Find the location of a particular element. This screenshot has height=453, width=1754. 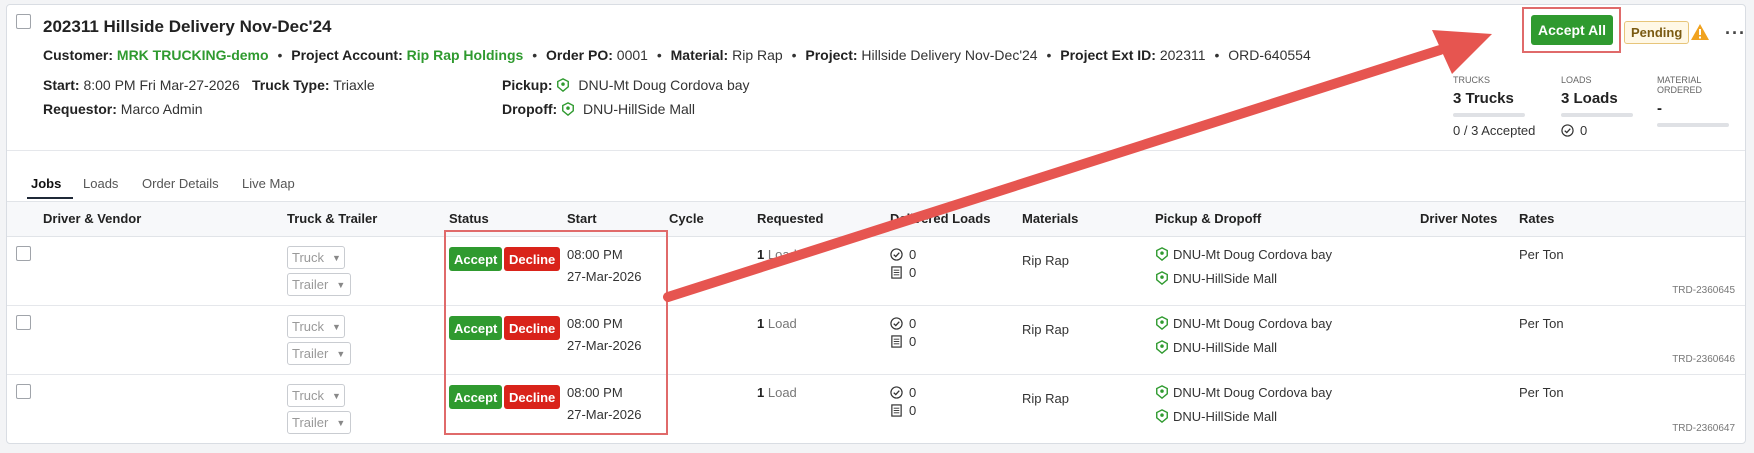

tab-jobs: Jobs is located at coordinates (46, 183).